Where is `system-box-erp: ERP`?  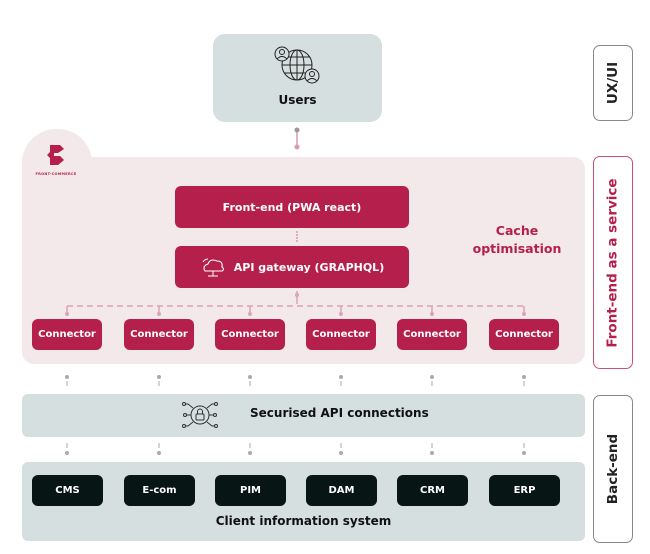
system-box-erp: ERP is located at coordinates (524, 490).